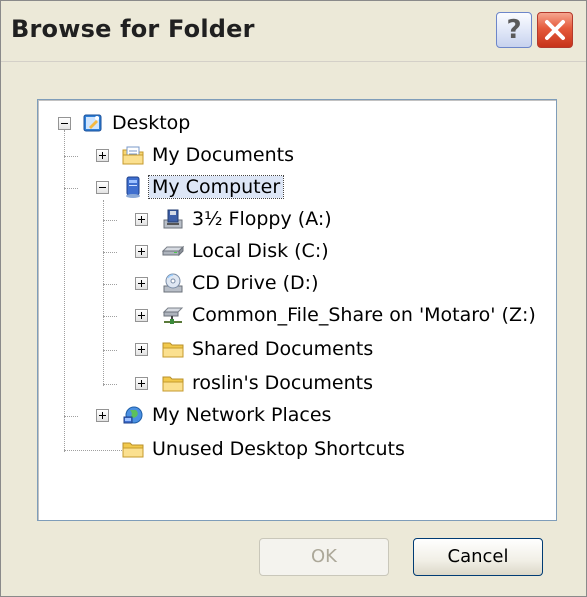 The image size is (587, 597). Describe the element at coordinates (173, 251) in the screenshot. I see `local-disk-icon` at that location.